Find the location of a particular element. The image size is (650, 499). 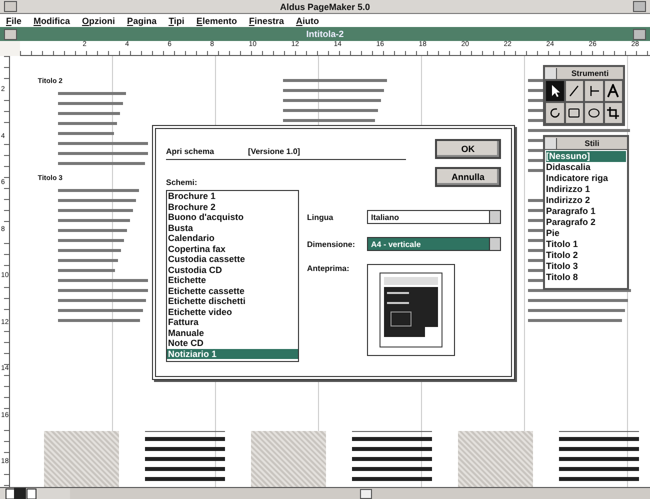

dialog-title: Apri schema is located at coordinates (190, 151).